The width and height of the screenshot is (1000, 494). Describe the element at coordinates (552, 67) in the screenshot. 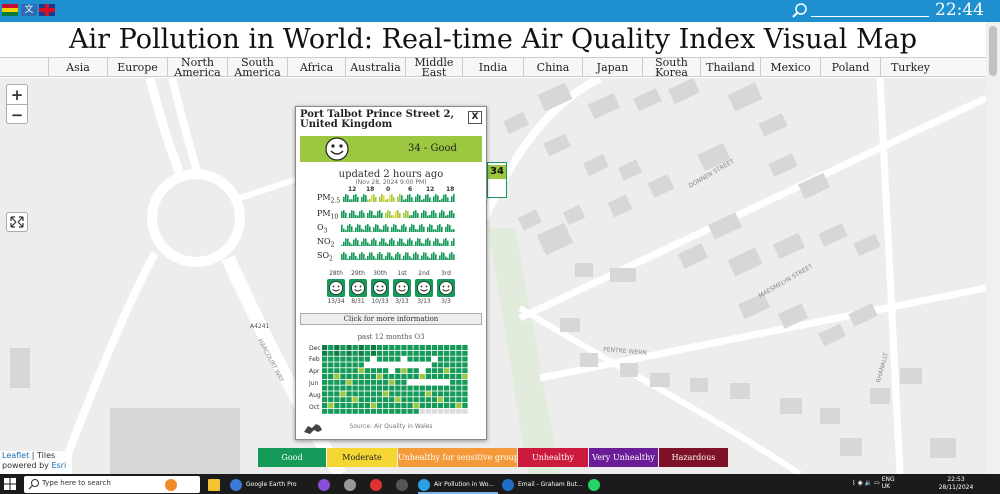

I see `nav-item-china: China` at that location.